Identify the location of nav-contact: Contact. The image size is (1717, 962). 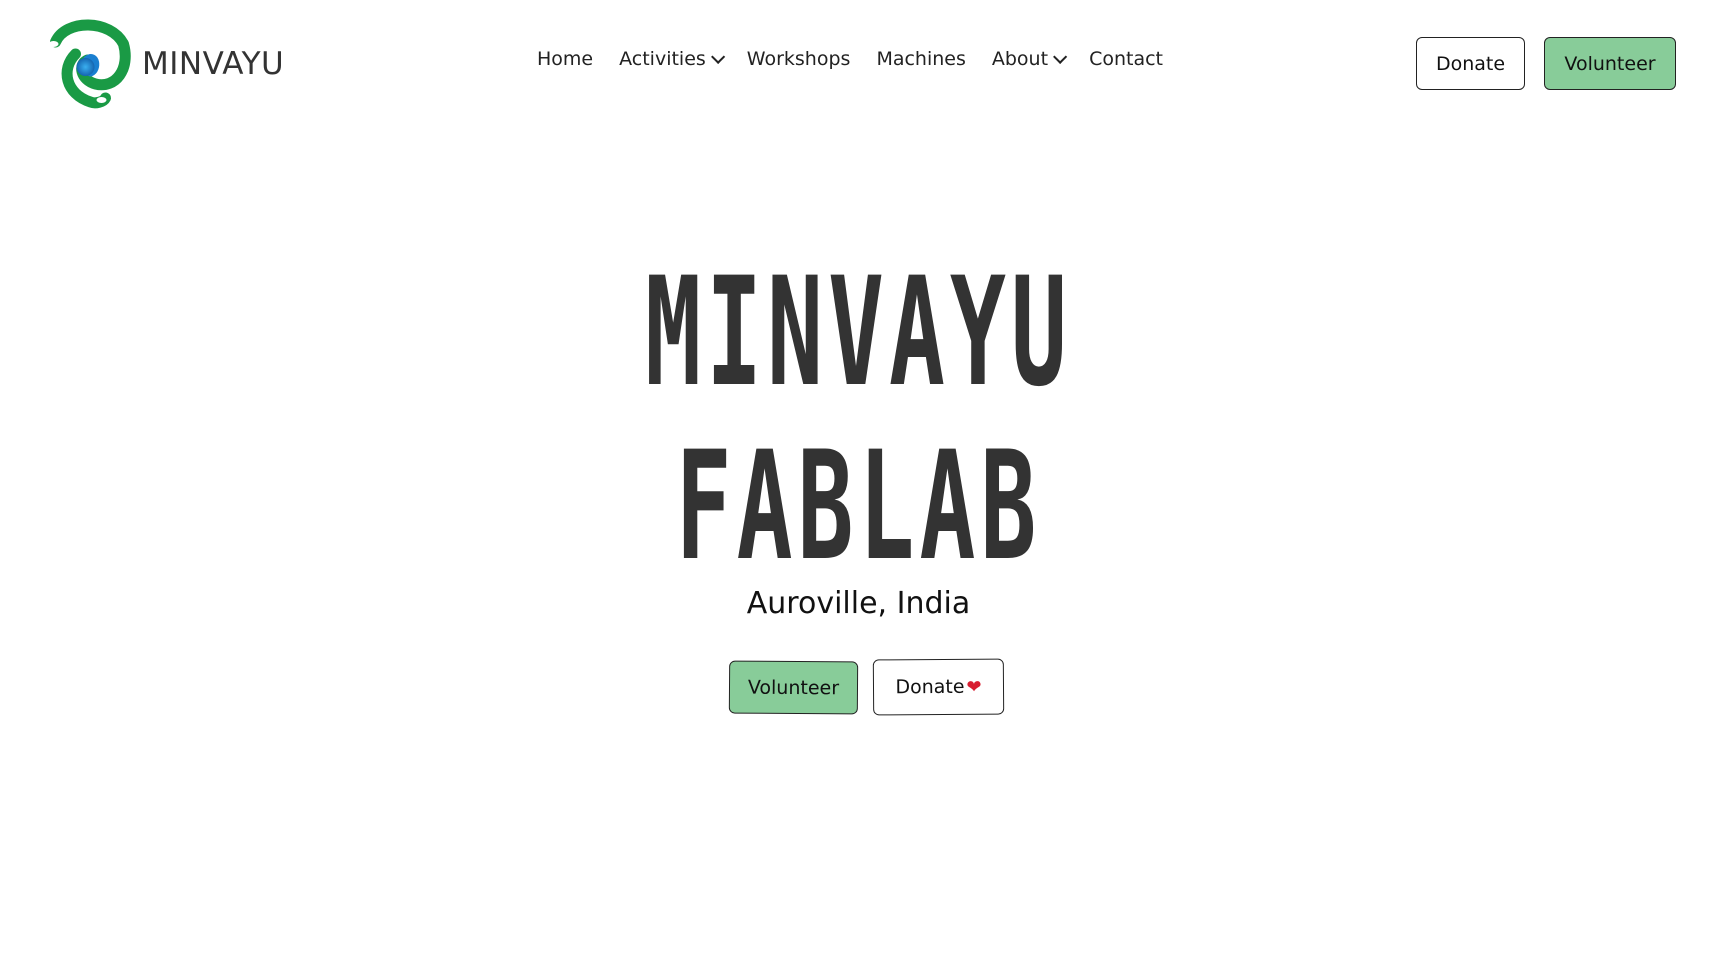
(1126, 59).